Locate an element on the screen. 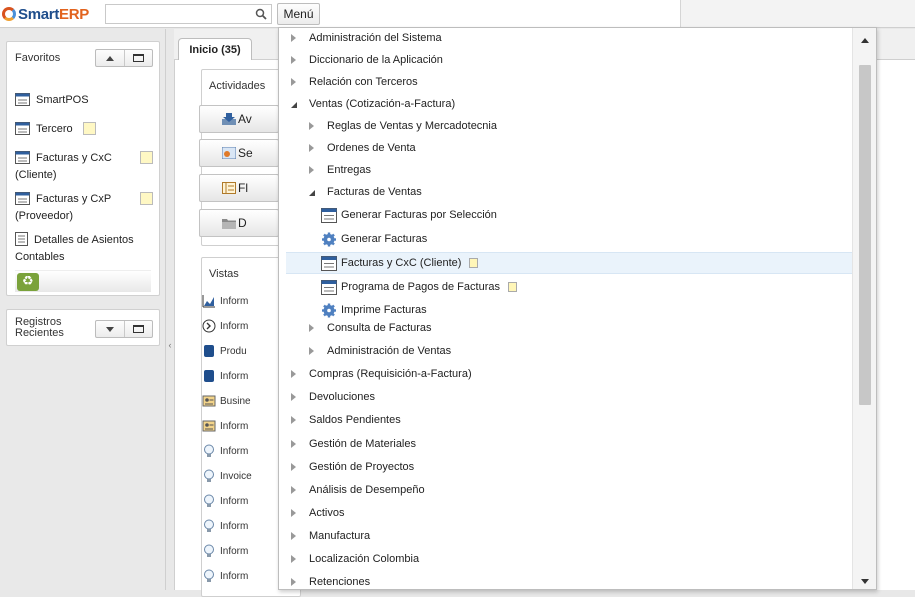 The width and height of the screenshot is (915, 597). menu-folder-item: Reglas de Ventas y Mercadotecnia is located at coordinates (401, 126).